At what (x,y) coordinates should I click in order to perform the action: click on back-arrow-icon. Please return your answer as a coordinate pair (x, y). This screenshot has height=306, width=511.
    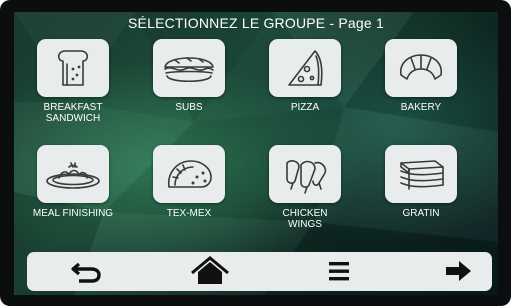
    Looking at the image, I should click on (86, 272).